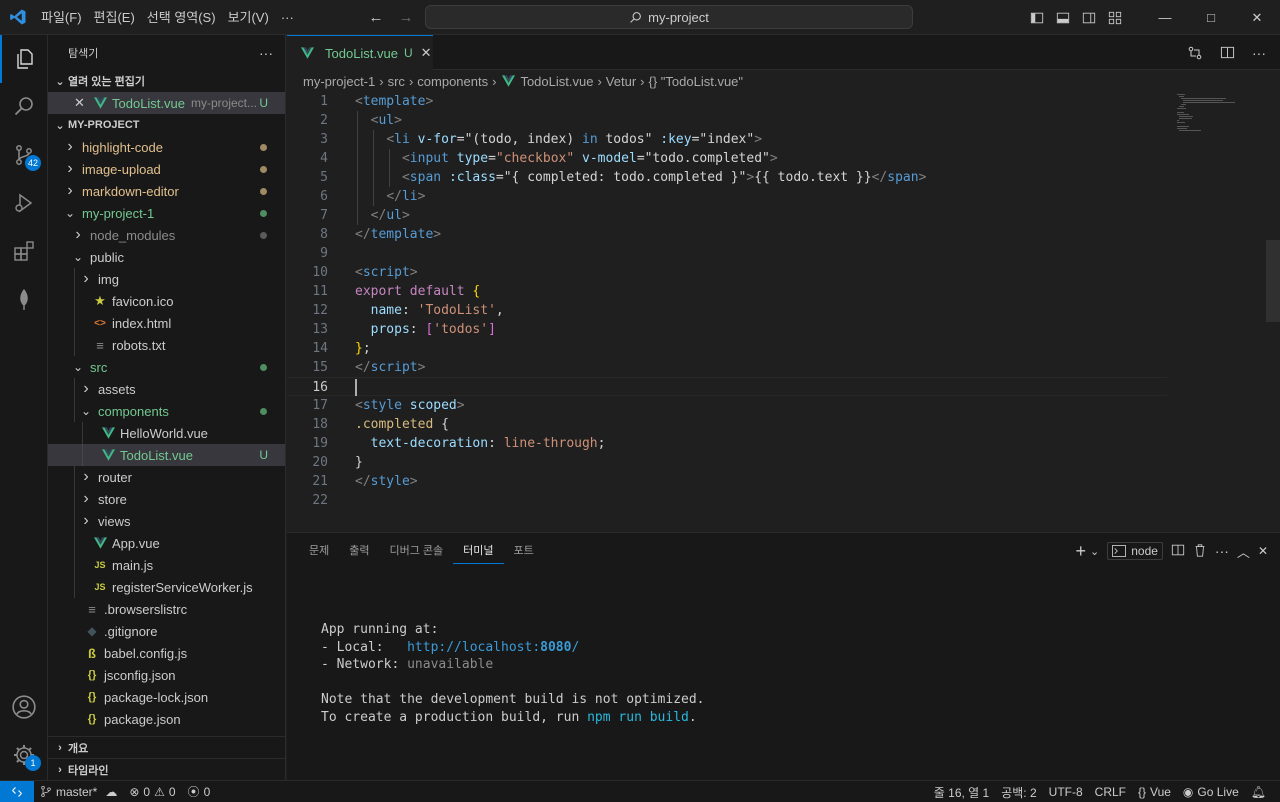  I want to click on run-debug-icon, so click(24, 203).